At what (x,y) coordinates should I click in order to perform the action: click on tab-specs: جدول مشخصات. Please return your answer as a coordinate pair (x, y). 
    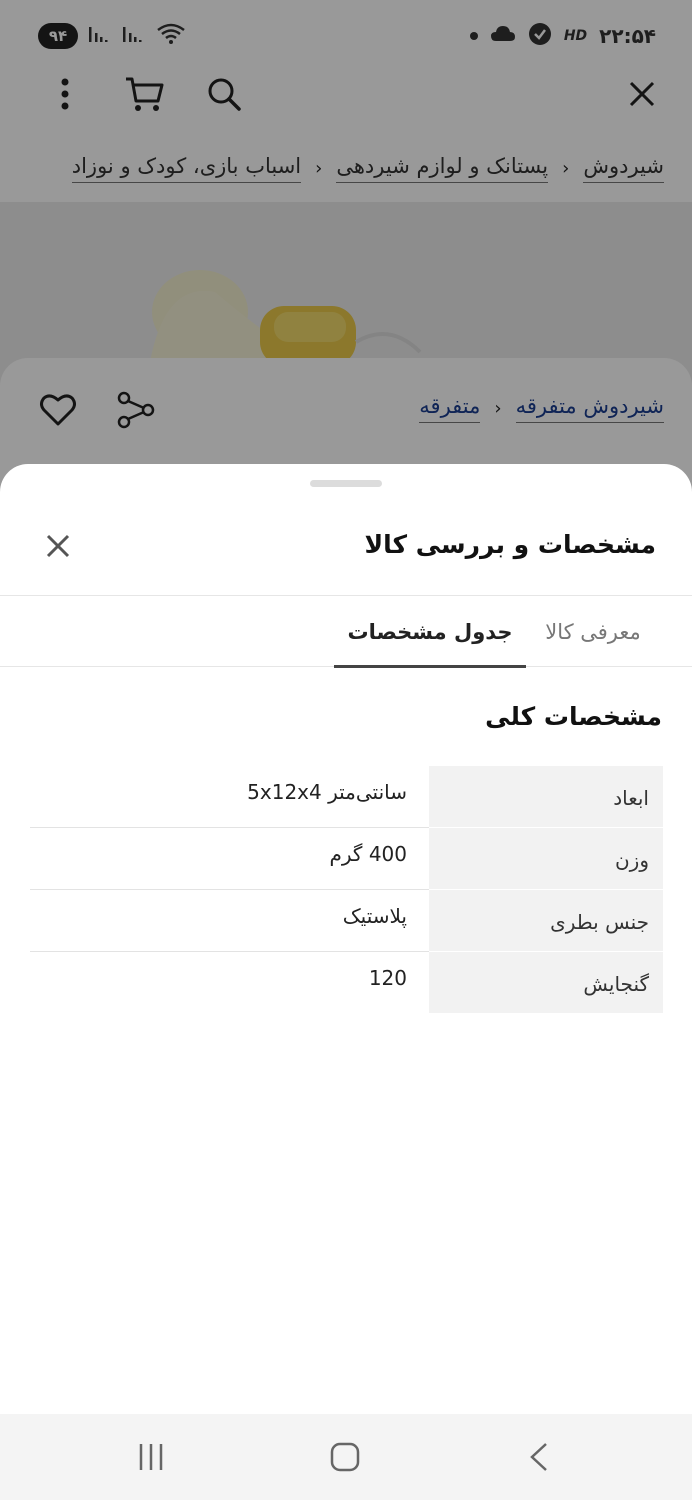
    Looking at the image, I should click on (430, 632).